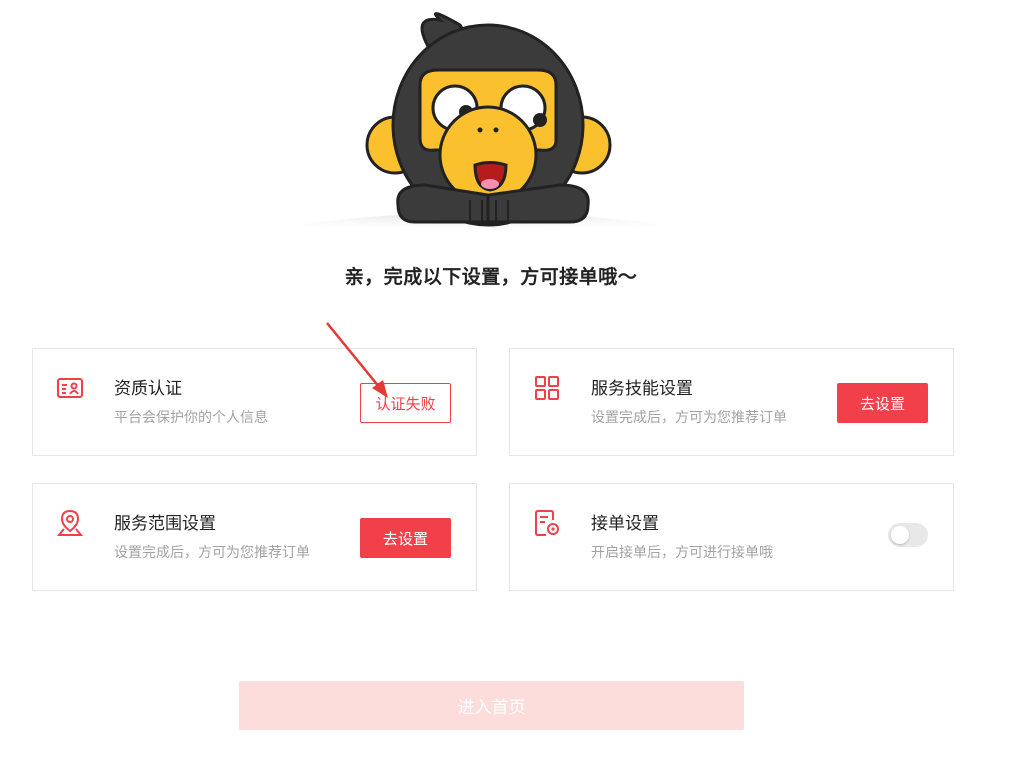 The width and height of the screenshot is (1015, 759). I want to click on service-area-title: 服务范围设置, so click(165, 524).